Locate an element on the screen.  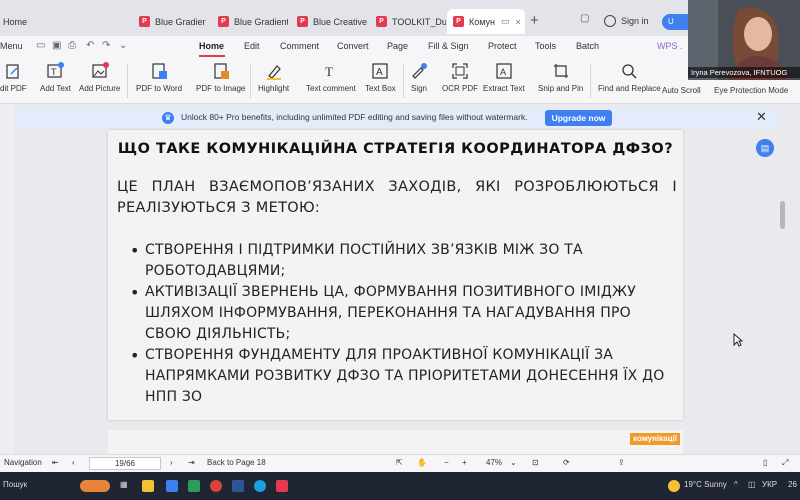
add-picture-button: Add Picture is located at coordinates (99, 77).